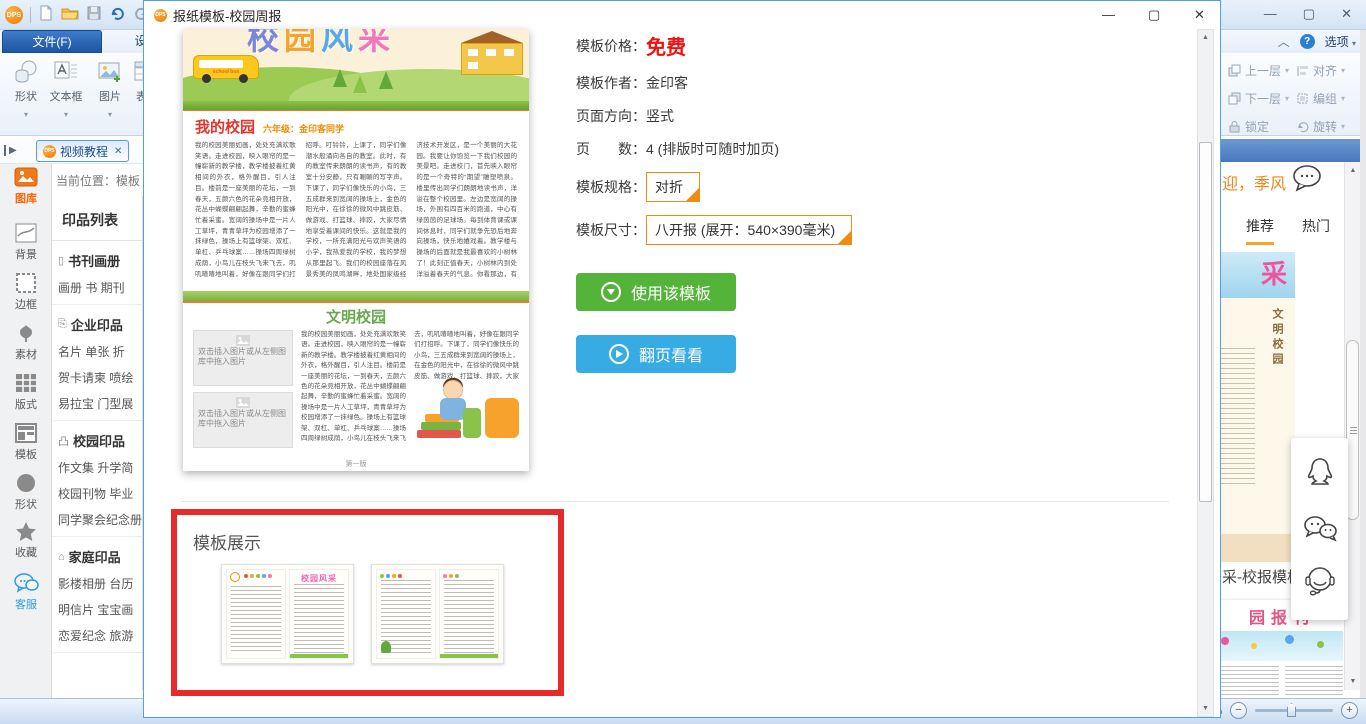 This screenshot has height=724, width=1366. Describe the element at coordinates (1258, 548) in the screenshot. I see `thumb-bottom-strip` at that location.